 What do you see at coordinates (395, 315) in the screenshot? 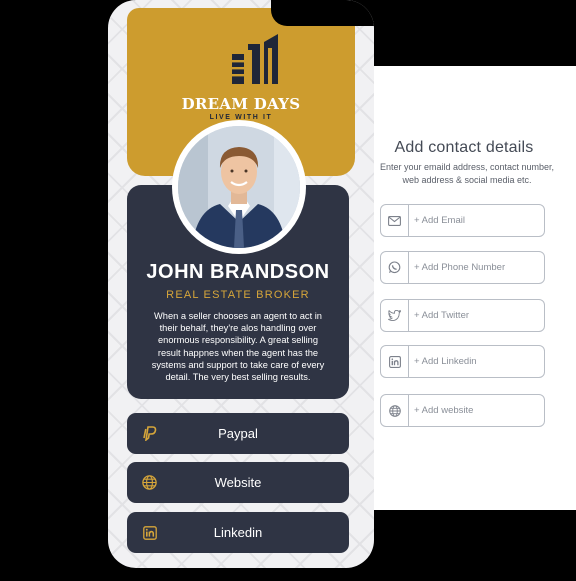
I see `twitter-icon` at bounding box center [395, 315].